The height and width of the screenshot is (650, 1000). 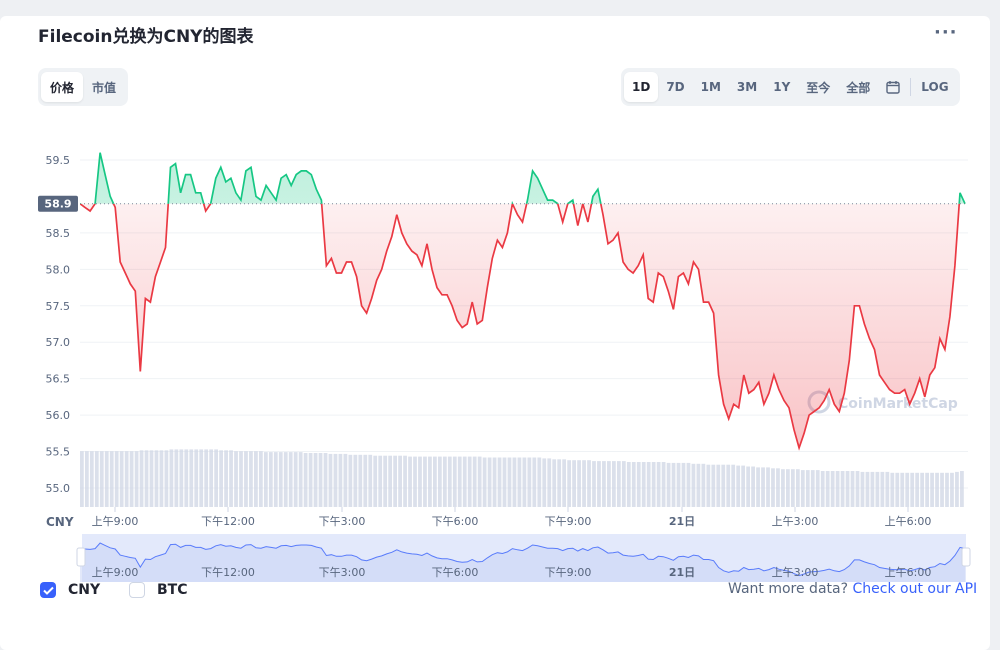 What do you see at coordinates (568, 572) in the screenshot?
I see `navigator-tick-label: 下午9:00` at bounding box center [568, 572].